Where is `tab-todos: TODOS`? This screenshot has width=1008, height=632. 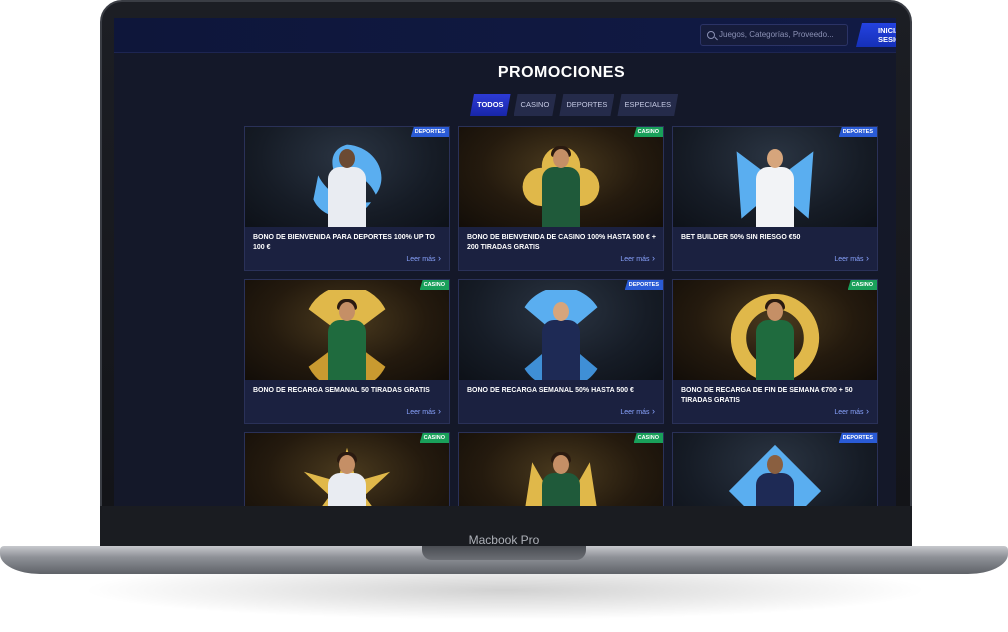 tab-todos: TODOS is located at coordinates (490, 105).